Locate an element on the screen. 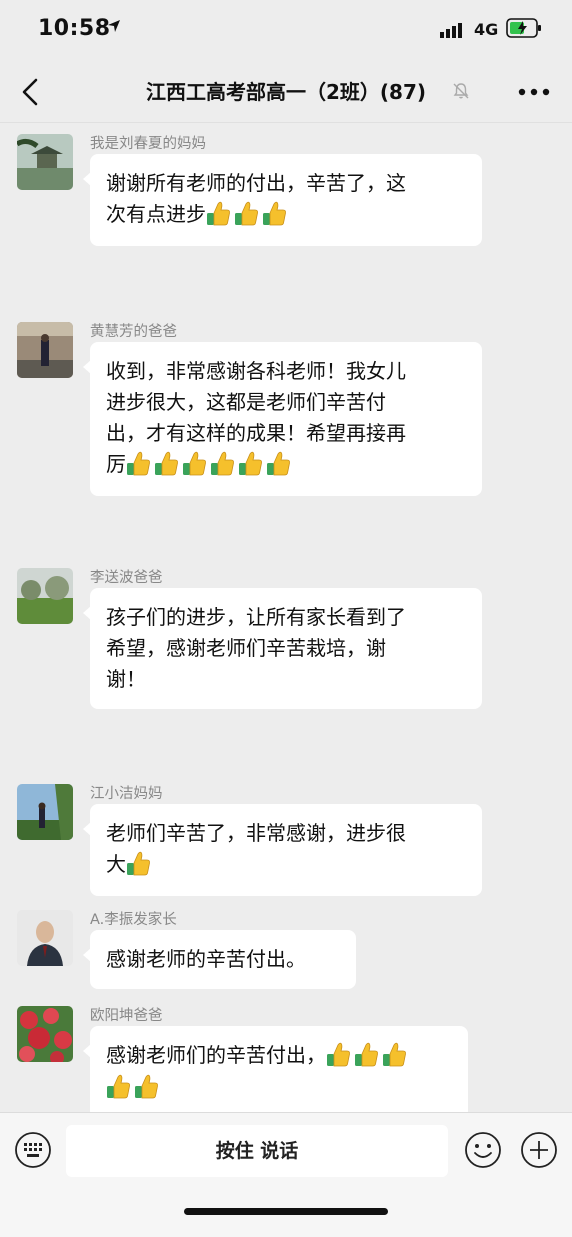 Image resolution: width=572 pixels, height=1237 pixels. sender-name: 欧阳坤爸爸 is located at coordinates (126, 1016).